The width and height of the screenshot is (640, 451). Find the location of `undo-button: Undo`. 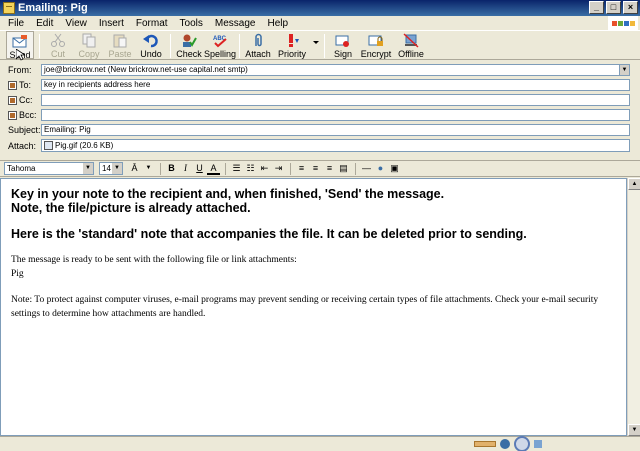

undo-button: Undo is located at coordinates (151, 45).